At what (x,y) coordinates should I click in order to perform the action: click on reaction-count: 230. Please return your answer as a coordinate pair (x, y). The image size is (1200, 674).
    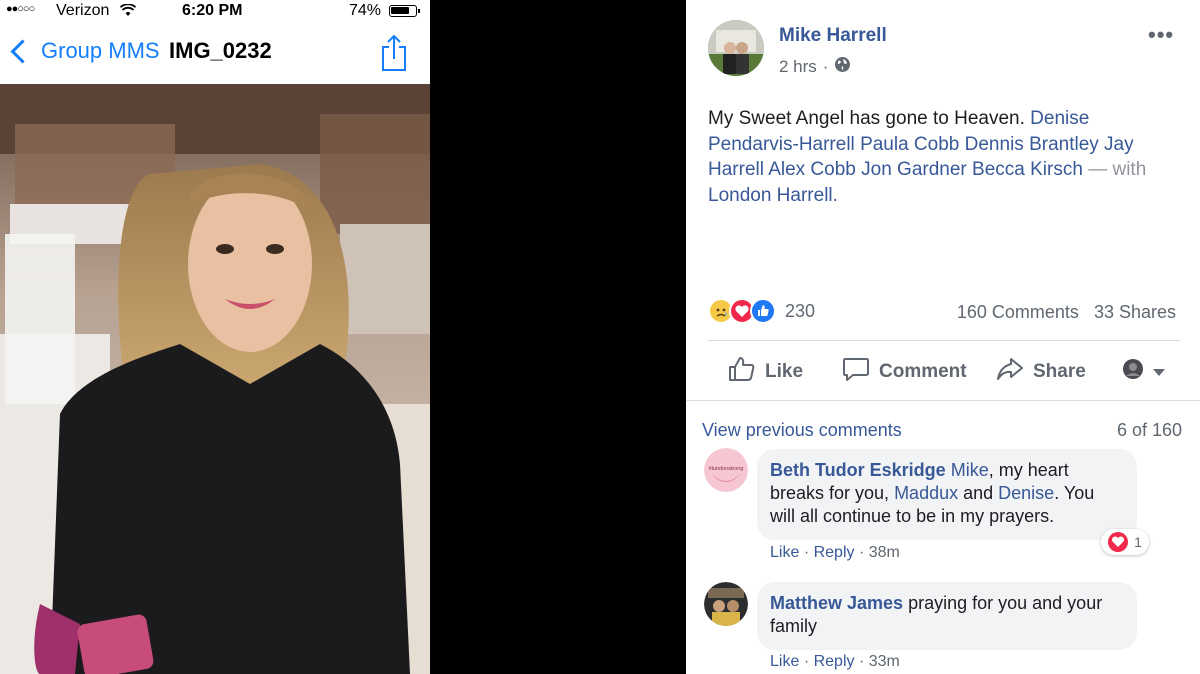
    Looking at the image, I should click on (800, 310).